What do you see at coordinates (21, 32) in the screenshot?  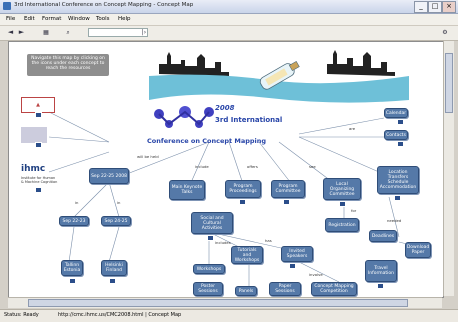 I see `forward-icon: ►` at bounding box center [21, 32].